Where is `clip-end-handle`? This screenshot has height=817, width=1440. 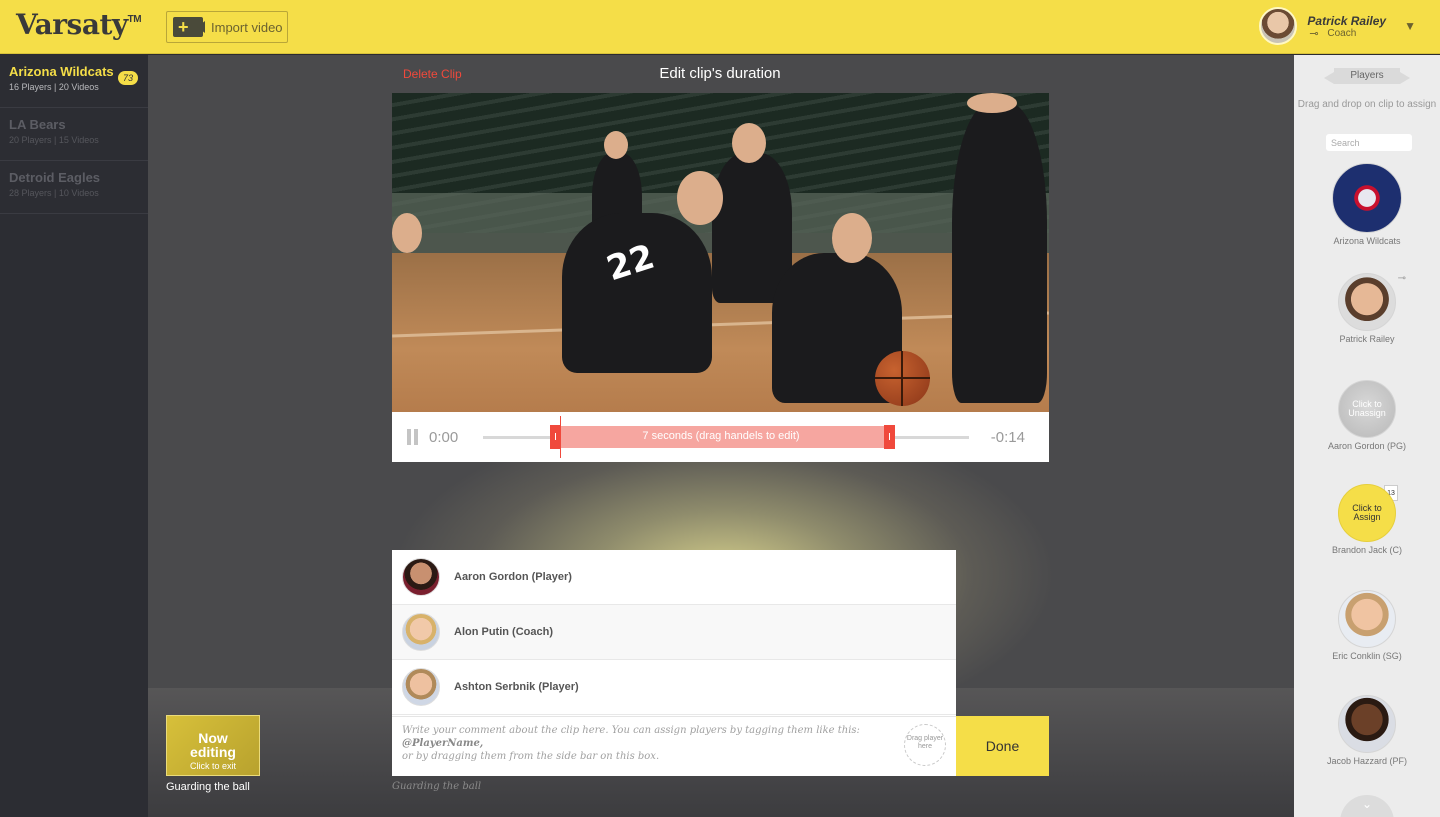
clip-end-handle is located at coordinates (889, 437).